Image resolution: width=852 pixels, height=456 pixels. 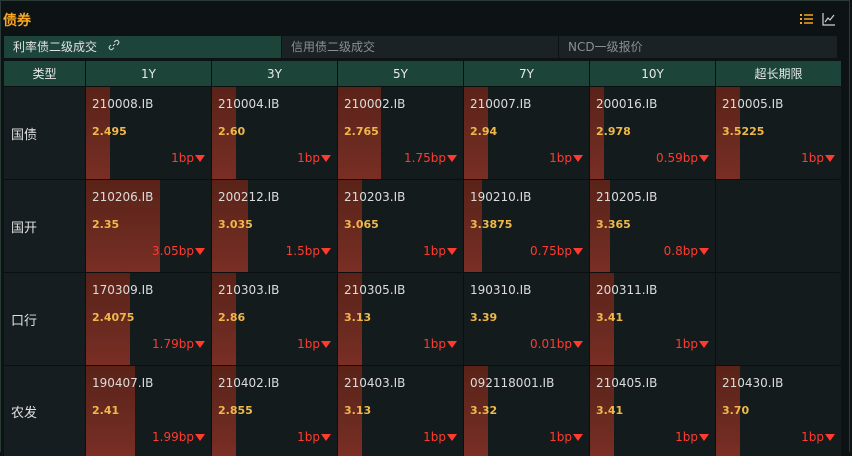 I want to click on bond-yield: 2.855, so click(x=235, y=410).